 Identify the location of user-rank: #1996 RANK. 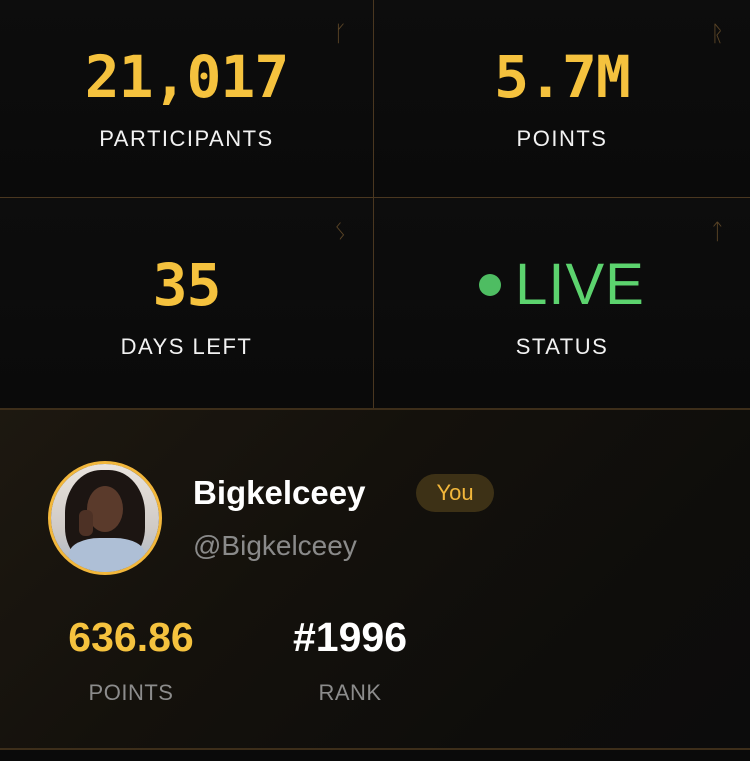
(350, 661).